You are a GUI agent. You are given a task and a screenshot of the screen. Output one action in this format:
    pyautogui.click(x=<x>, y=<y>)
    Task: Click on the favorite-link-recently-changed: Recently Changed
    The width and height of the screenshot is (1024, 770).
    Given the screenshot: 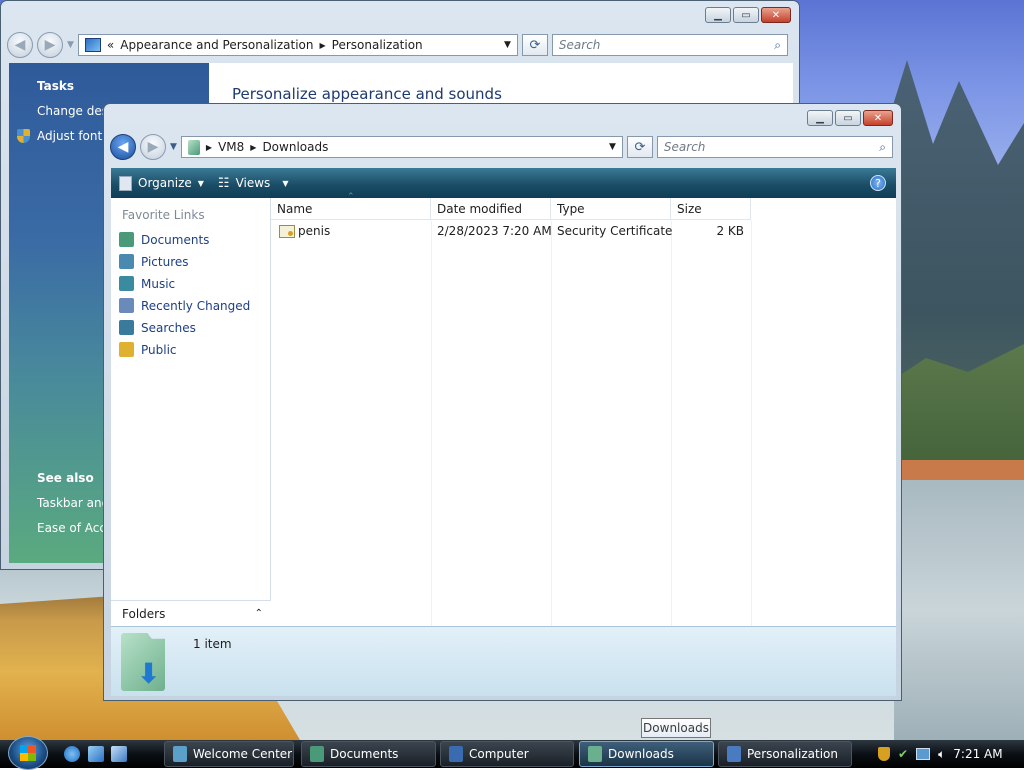 What is the action you would take?
    pyautogui.click(x=184, y=305)
    